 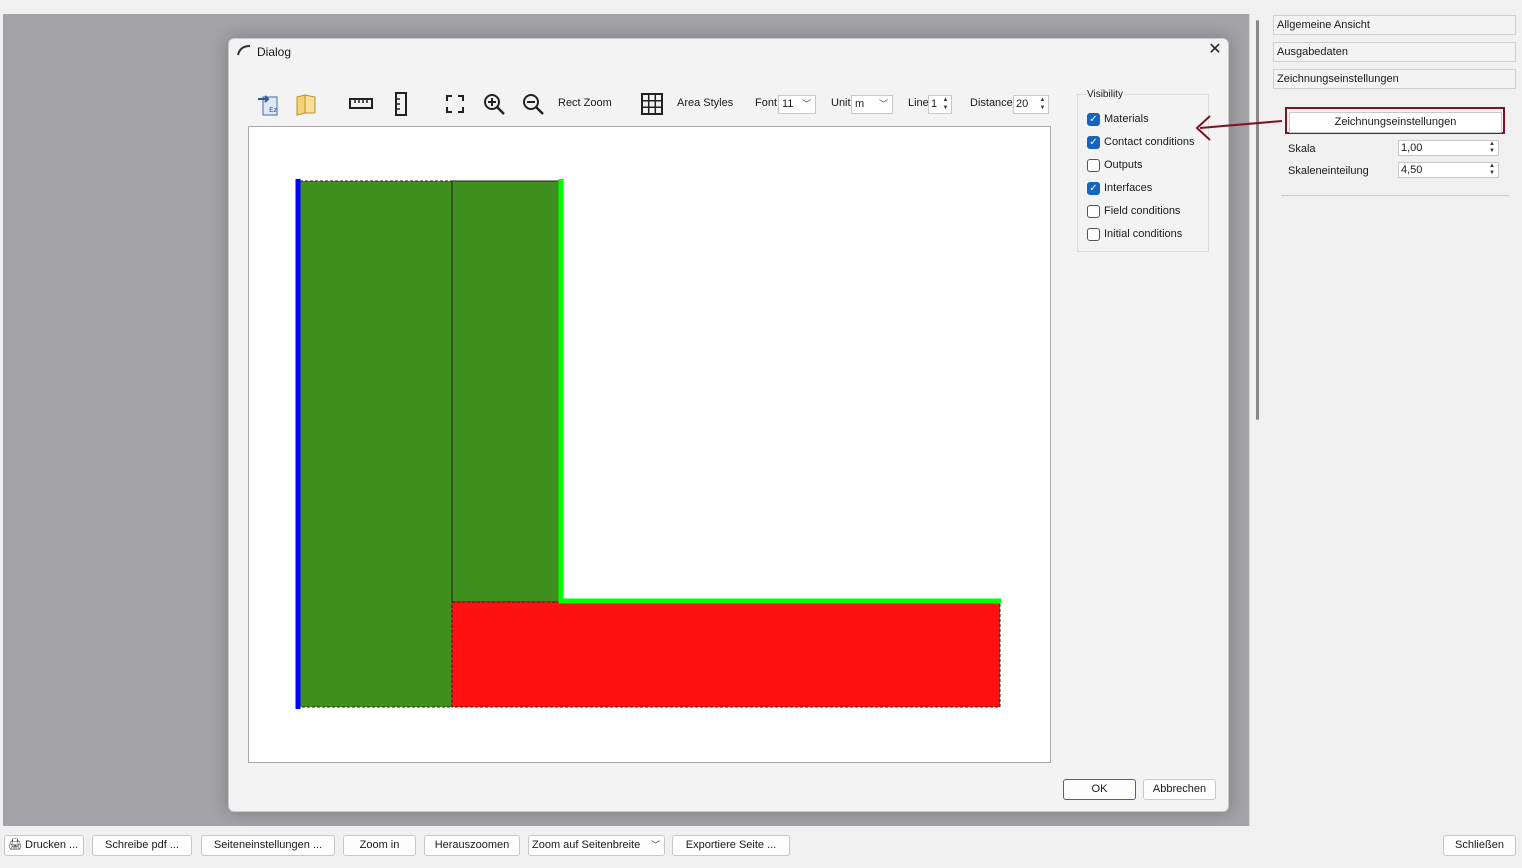 What do you see at coordinates (1395, 195) in the screenshot?
I see `divider` at bounding box center [1395, 195].